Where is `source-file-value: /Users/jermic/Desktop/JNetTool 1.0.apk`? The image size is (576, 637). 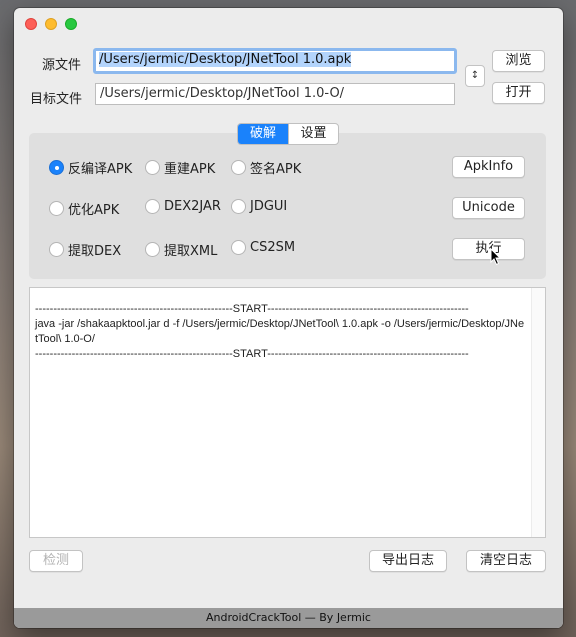
source-file-value: /Users/jermic/Desktop/JNetTool 1.0.apk is located at coordinates (225, 59).